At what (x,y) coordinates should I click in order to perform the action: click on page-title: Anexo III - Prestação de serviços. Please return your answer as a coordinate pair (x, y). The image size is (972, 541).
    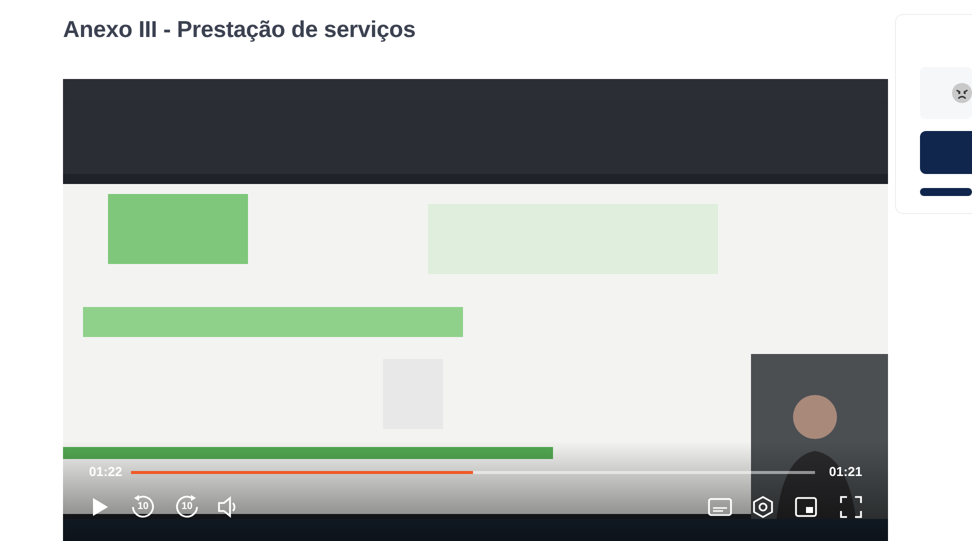
    Looking at the image, I should click on (240, 30).